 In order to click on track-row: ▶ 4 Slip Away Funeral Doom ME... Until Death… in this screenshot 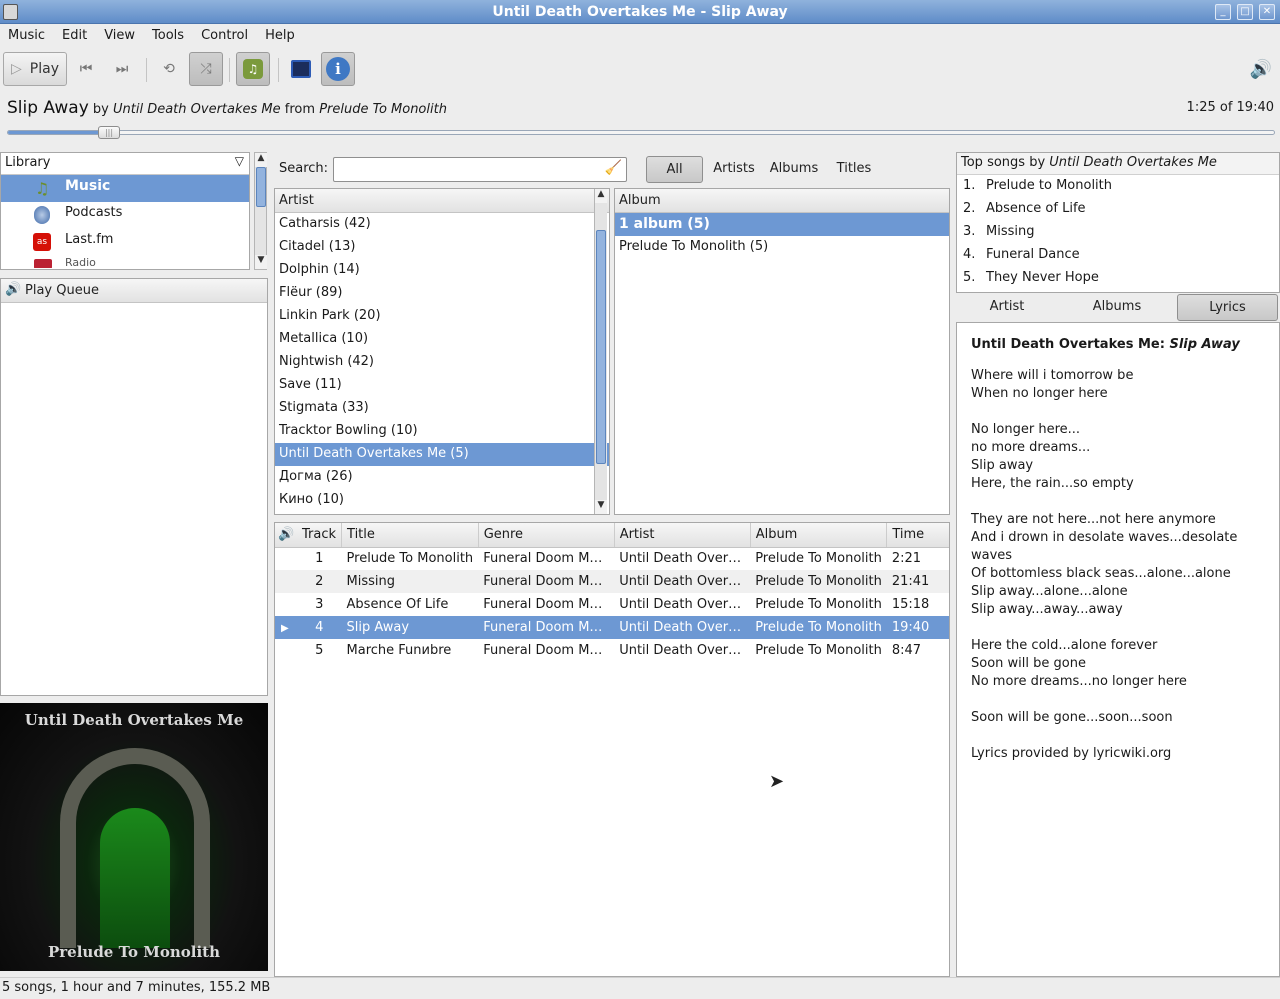, I will do `click(612, 627)`.